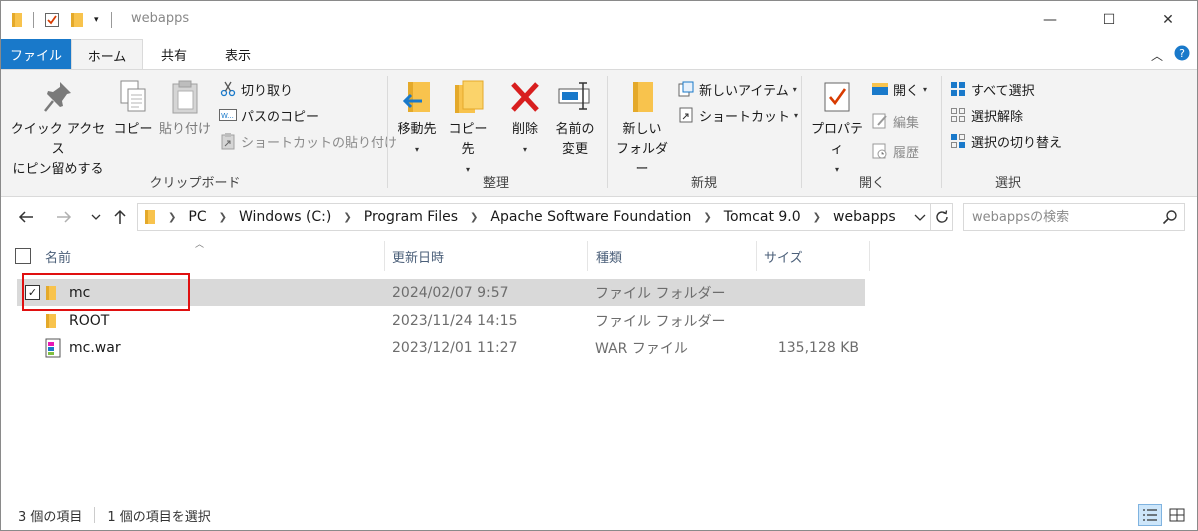 This screenshot has width=1198, height=531. What do you see at coordinates (77, 20) in the screenshot?
I see `new-folder-icon` at bounding box center [77, 20].